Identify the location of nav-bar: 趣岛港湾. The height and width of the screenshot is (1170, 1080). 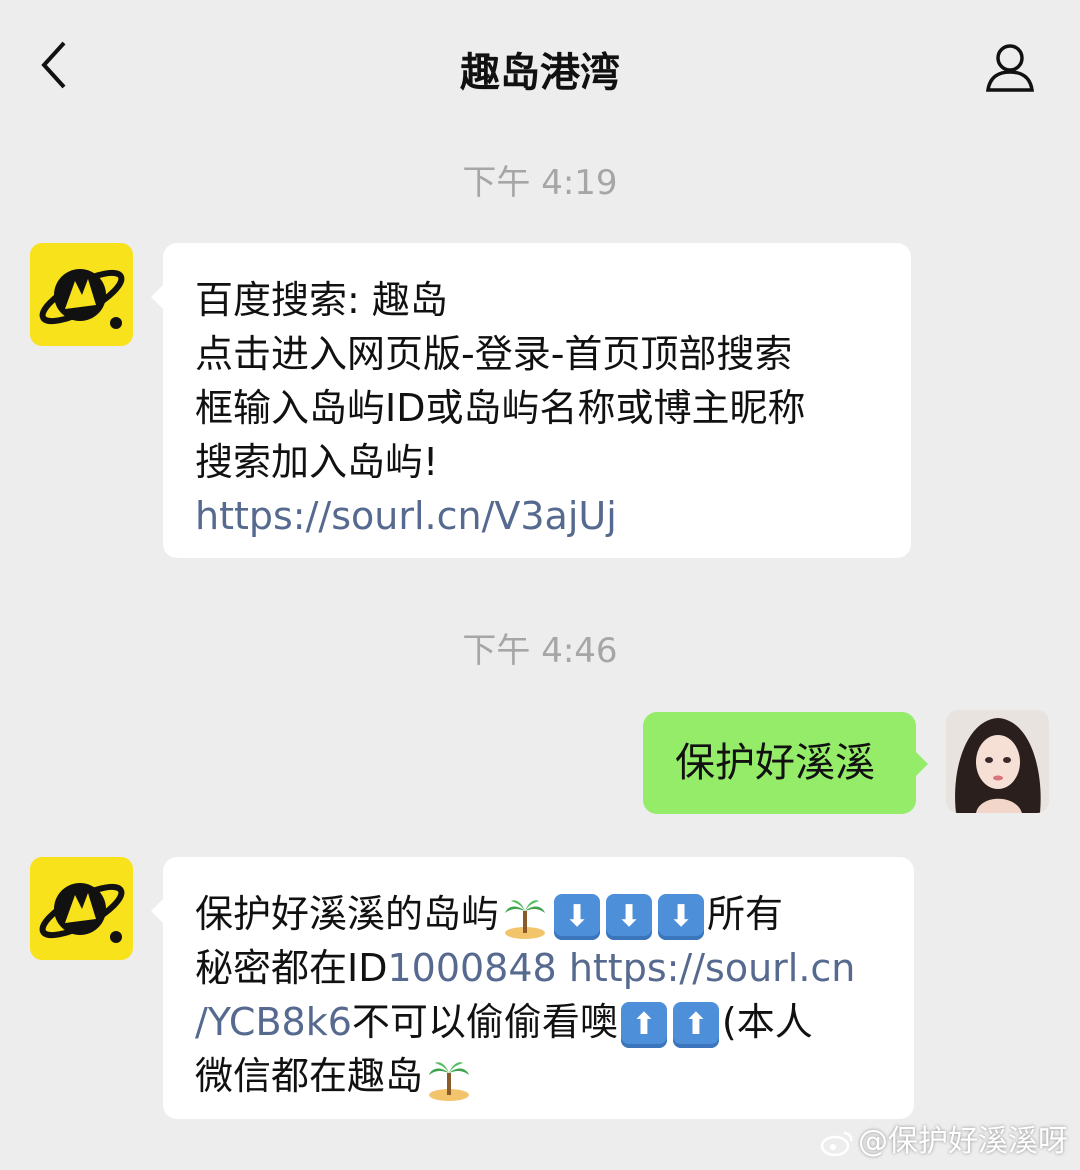
(540, 67).